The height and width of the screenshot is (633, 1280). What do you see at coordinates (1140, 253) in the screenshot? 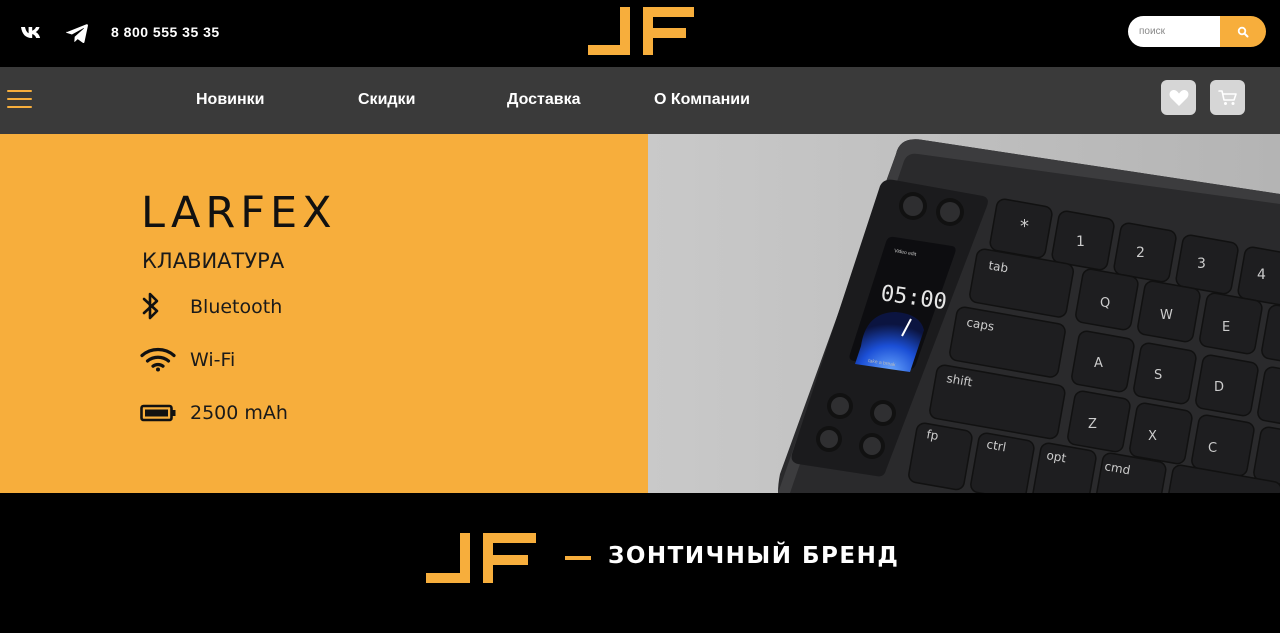
I see `key-2: 2` at bounding box center [1140, 253].